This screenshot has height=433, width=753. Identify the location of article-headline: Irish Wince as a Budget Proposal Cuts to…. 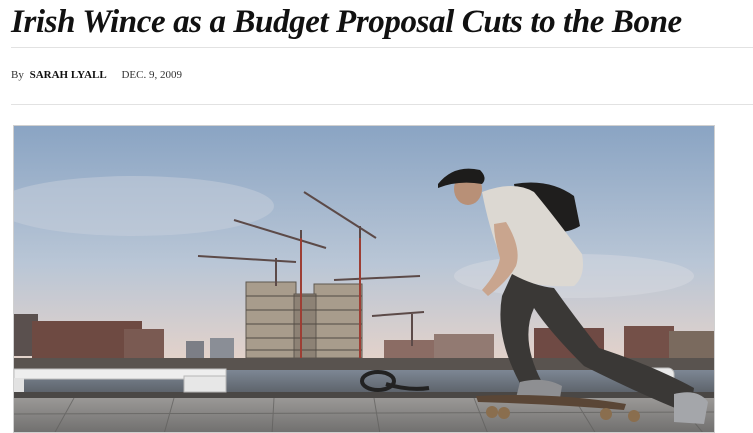
(346, 22).